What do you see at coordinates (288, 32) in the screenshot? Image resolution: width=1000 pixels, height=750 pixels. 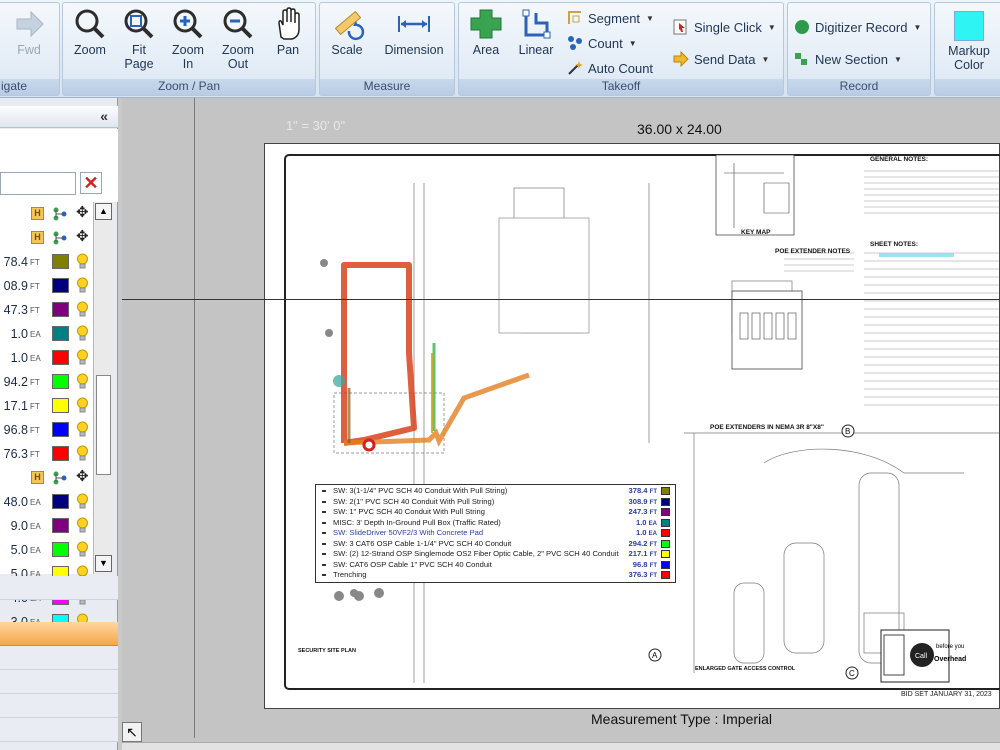 I see `pan-button: Pan` at bounding box center [288, 32].